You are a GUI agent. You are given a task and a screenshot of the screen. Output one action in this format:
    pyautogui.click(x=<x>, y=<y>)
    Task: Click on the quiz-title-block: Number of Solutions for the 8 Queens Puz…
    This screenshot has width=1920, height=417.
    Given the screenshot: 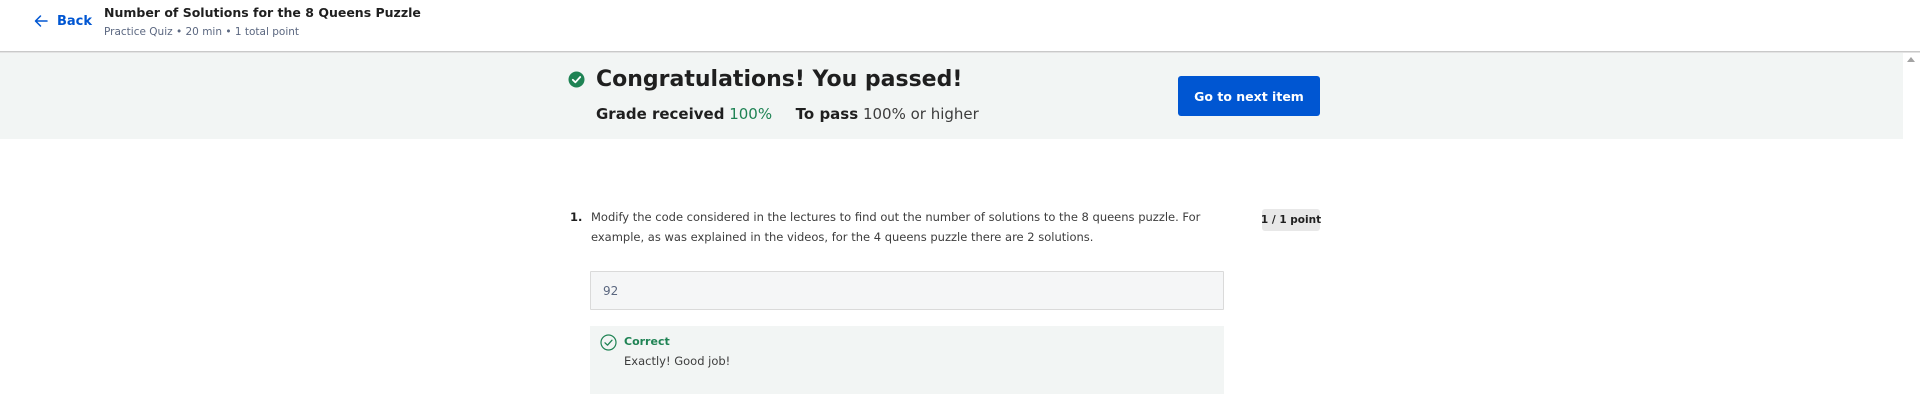 What is the action you would take?
    pyautogui.click(x=262, y=22)
    